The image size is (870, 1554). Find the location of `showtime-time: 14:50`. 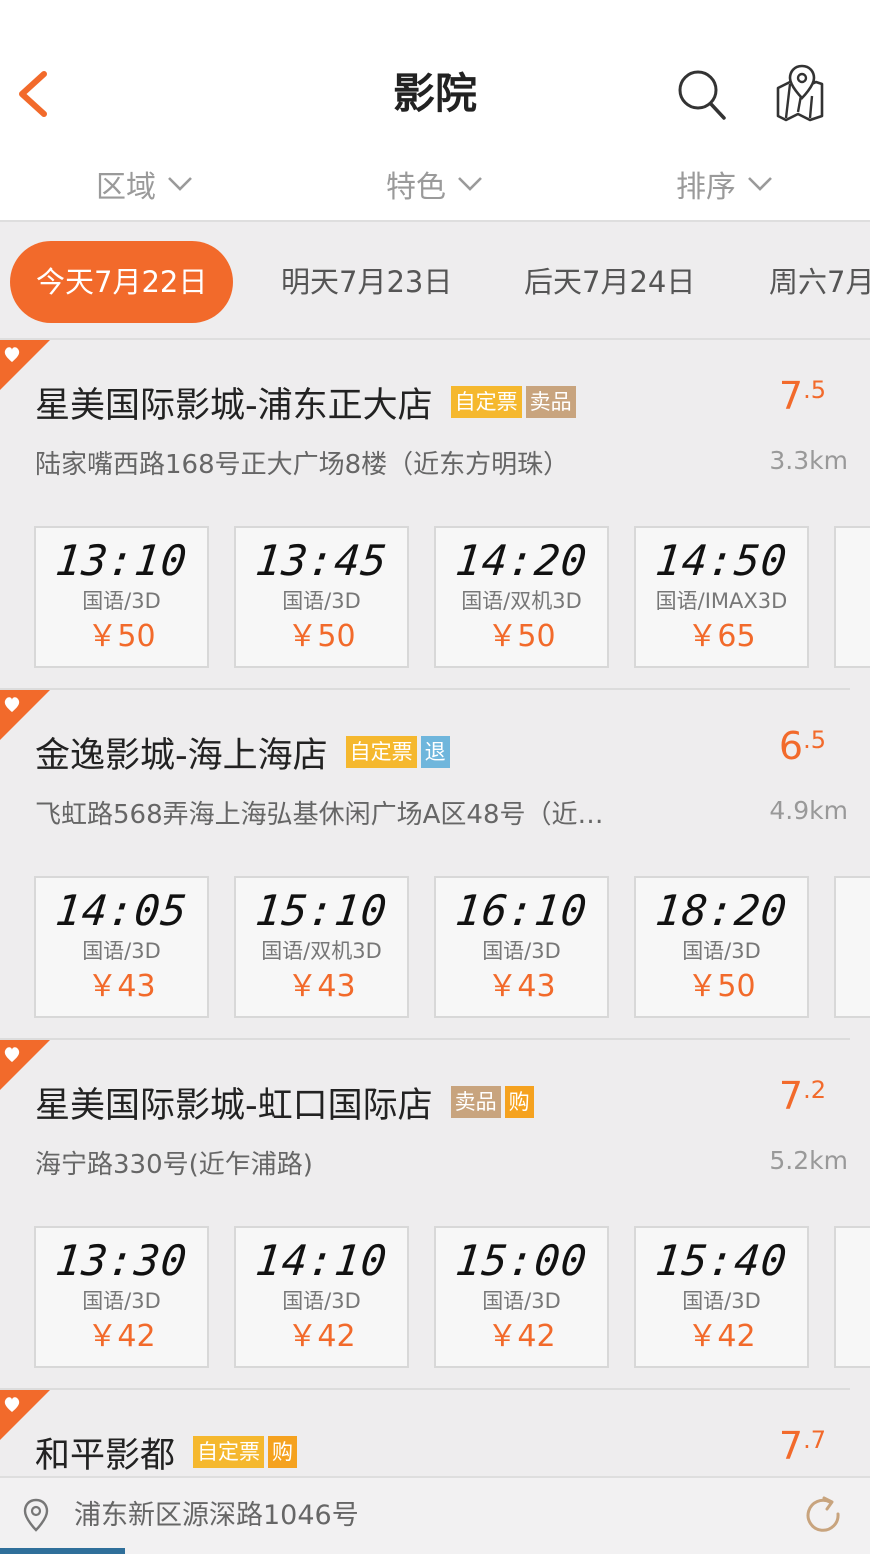

showtime-time: 14:50 is located at coordinates (721, 560).